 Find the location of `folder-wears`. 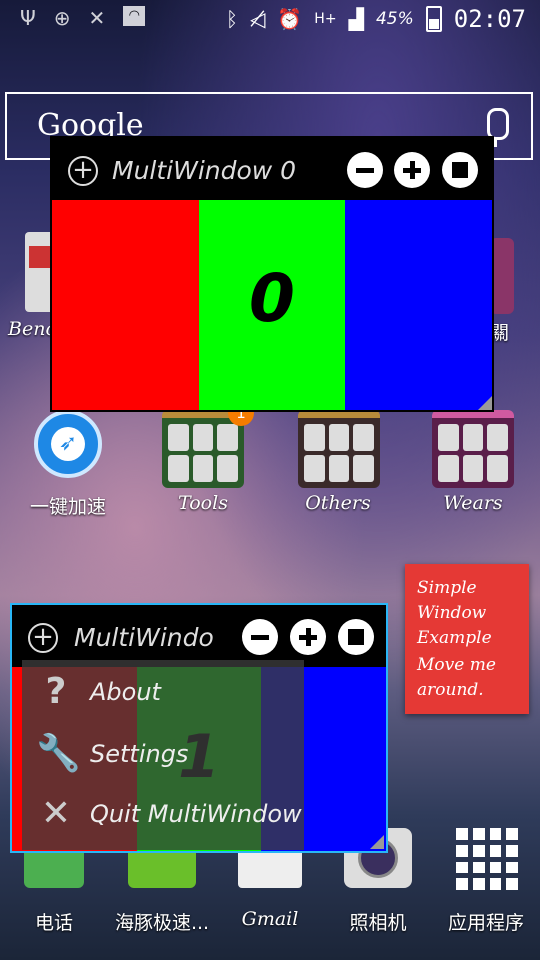

folder-wears is located at coordinates (473, 449).